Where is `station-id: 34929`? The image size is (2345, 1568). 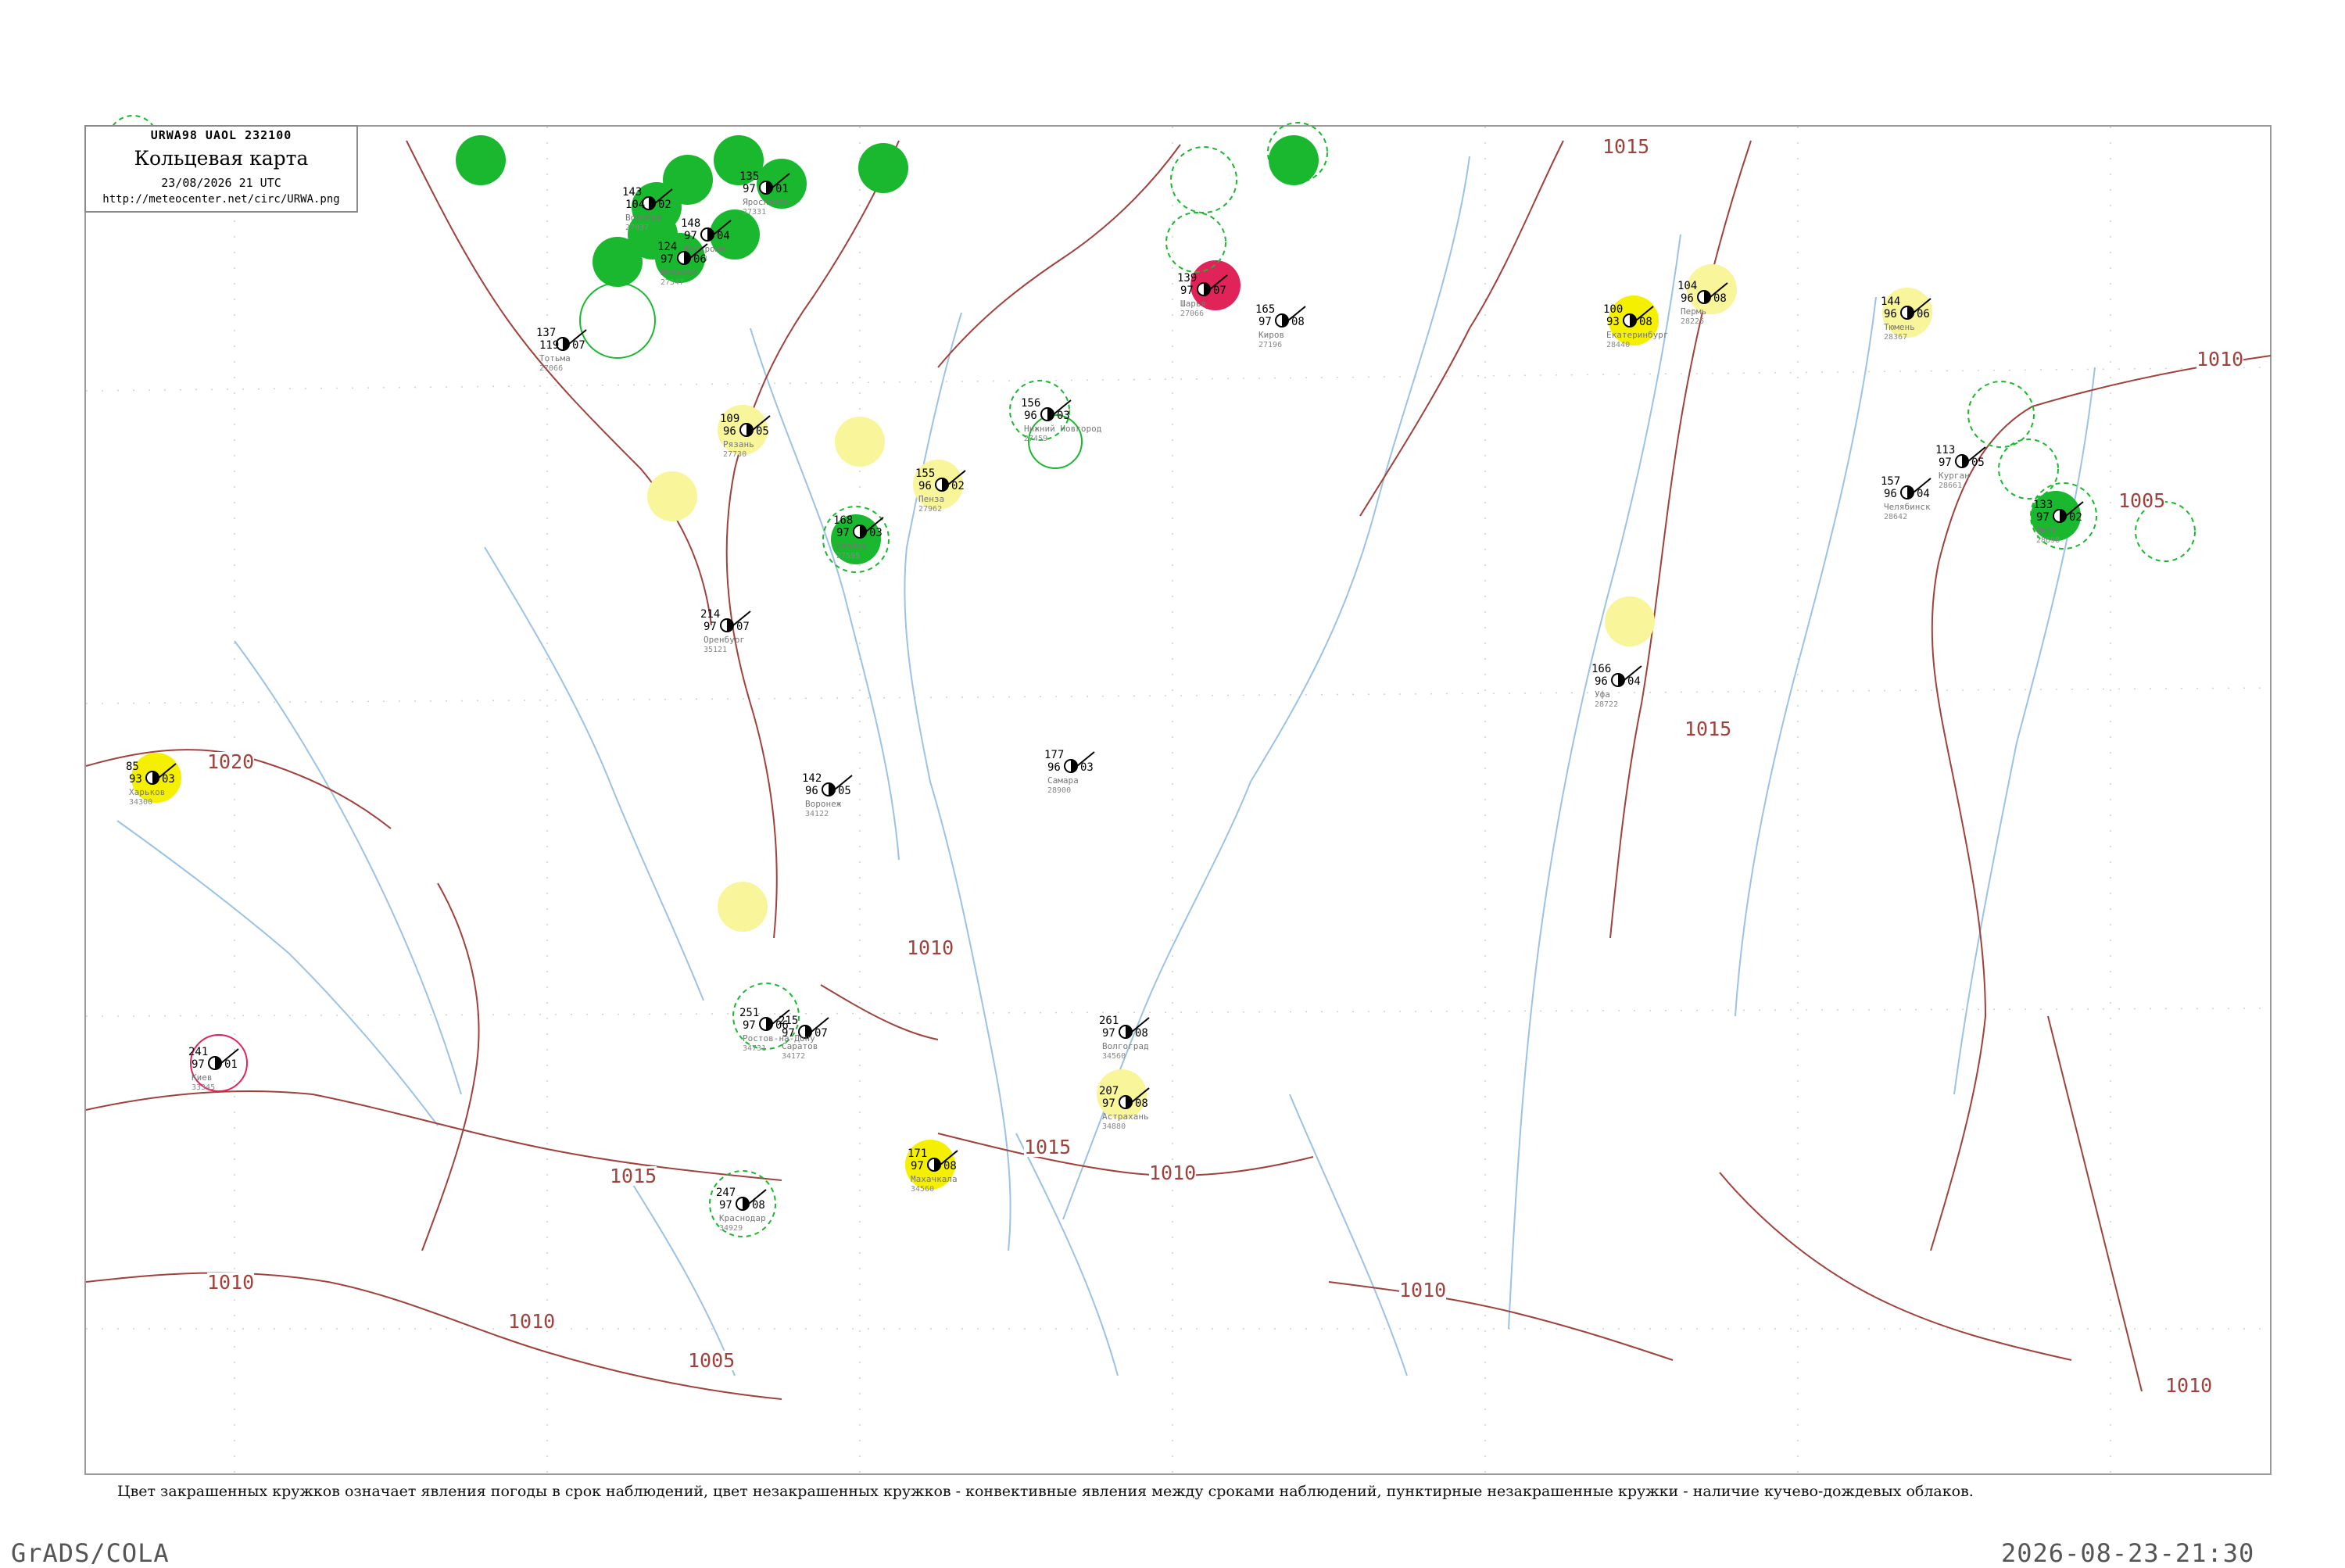
station-id: 34929 is located at coordinates (731, 1228).